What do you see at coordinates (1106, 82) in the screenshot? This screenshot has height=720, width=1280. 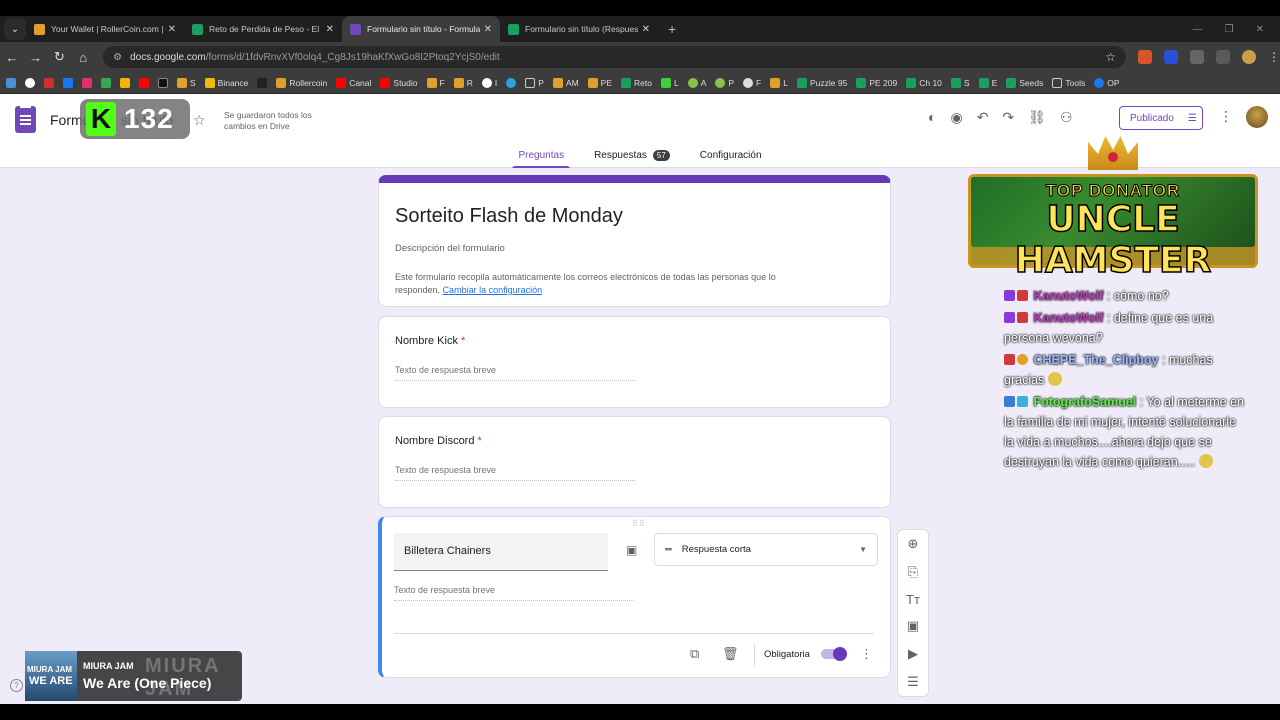 I see `bookmark-item: OP` at bounding box center [1106, 82].